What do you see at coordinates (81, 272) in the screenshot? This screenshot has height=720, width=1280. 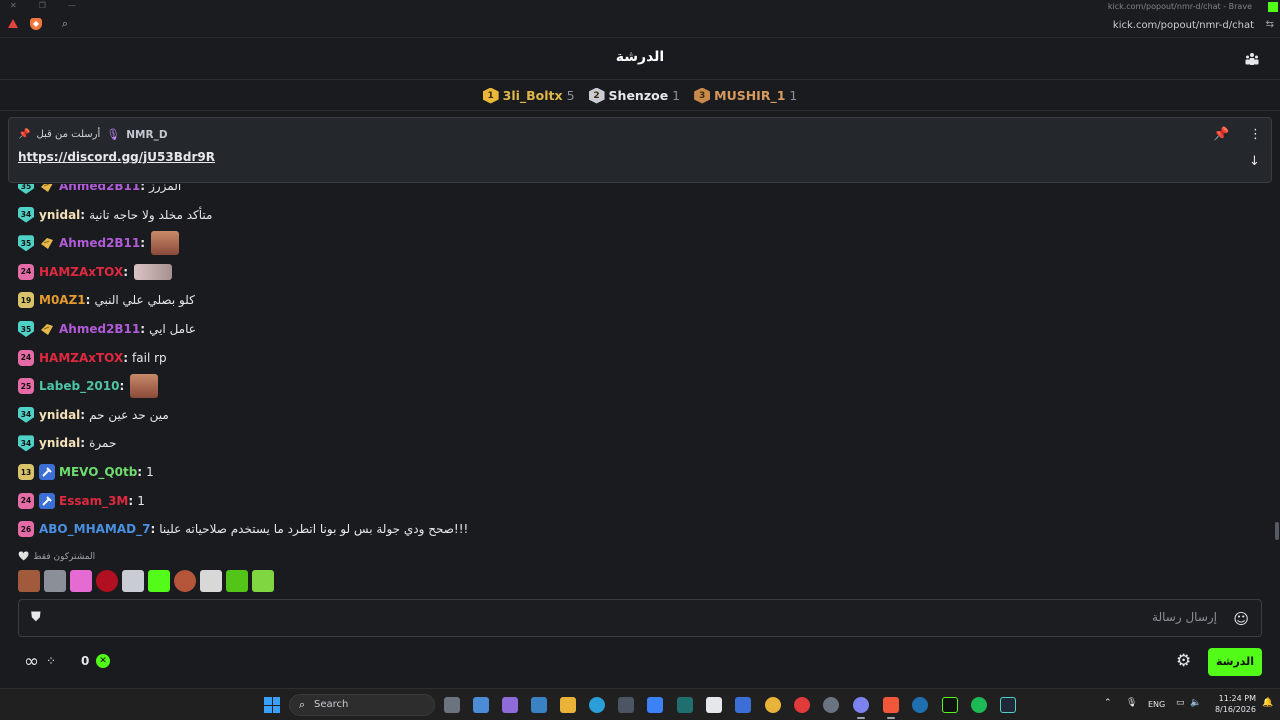 I see `message-username: HAMZAxTOX` at bounding box center [81, 272].